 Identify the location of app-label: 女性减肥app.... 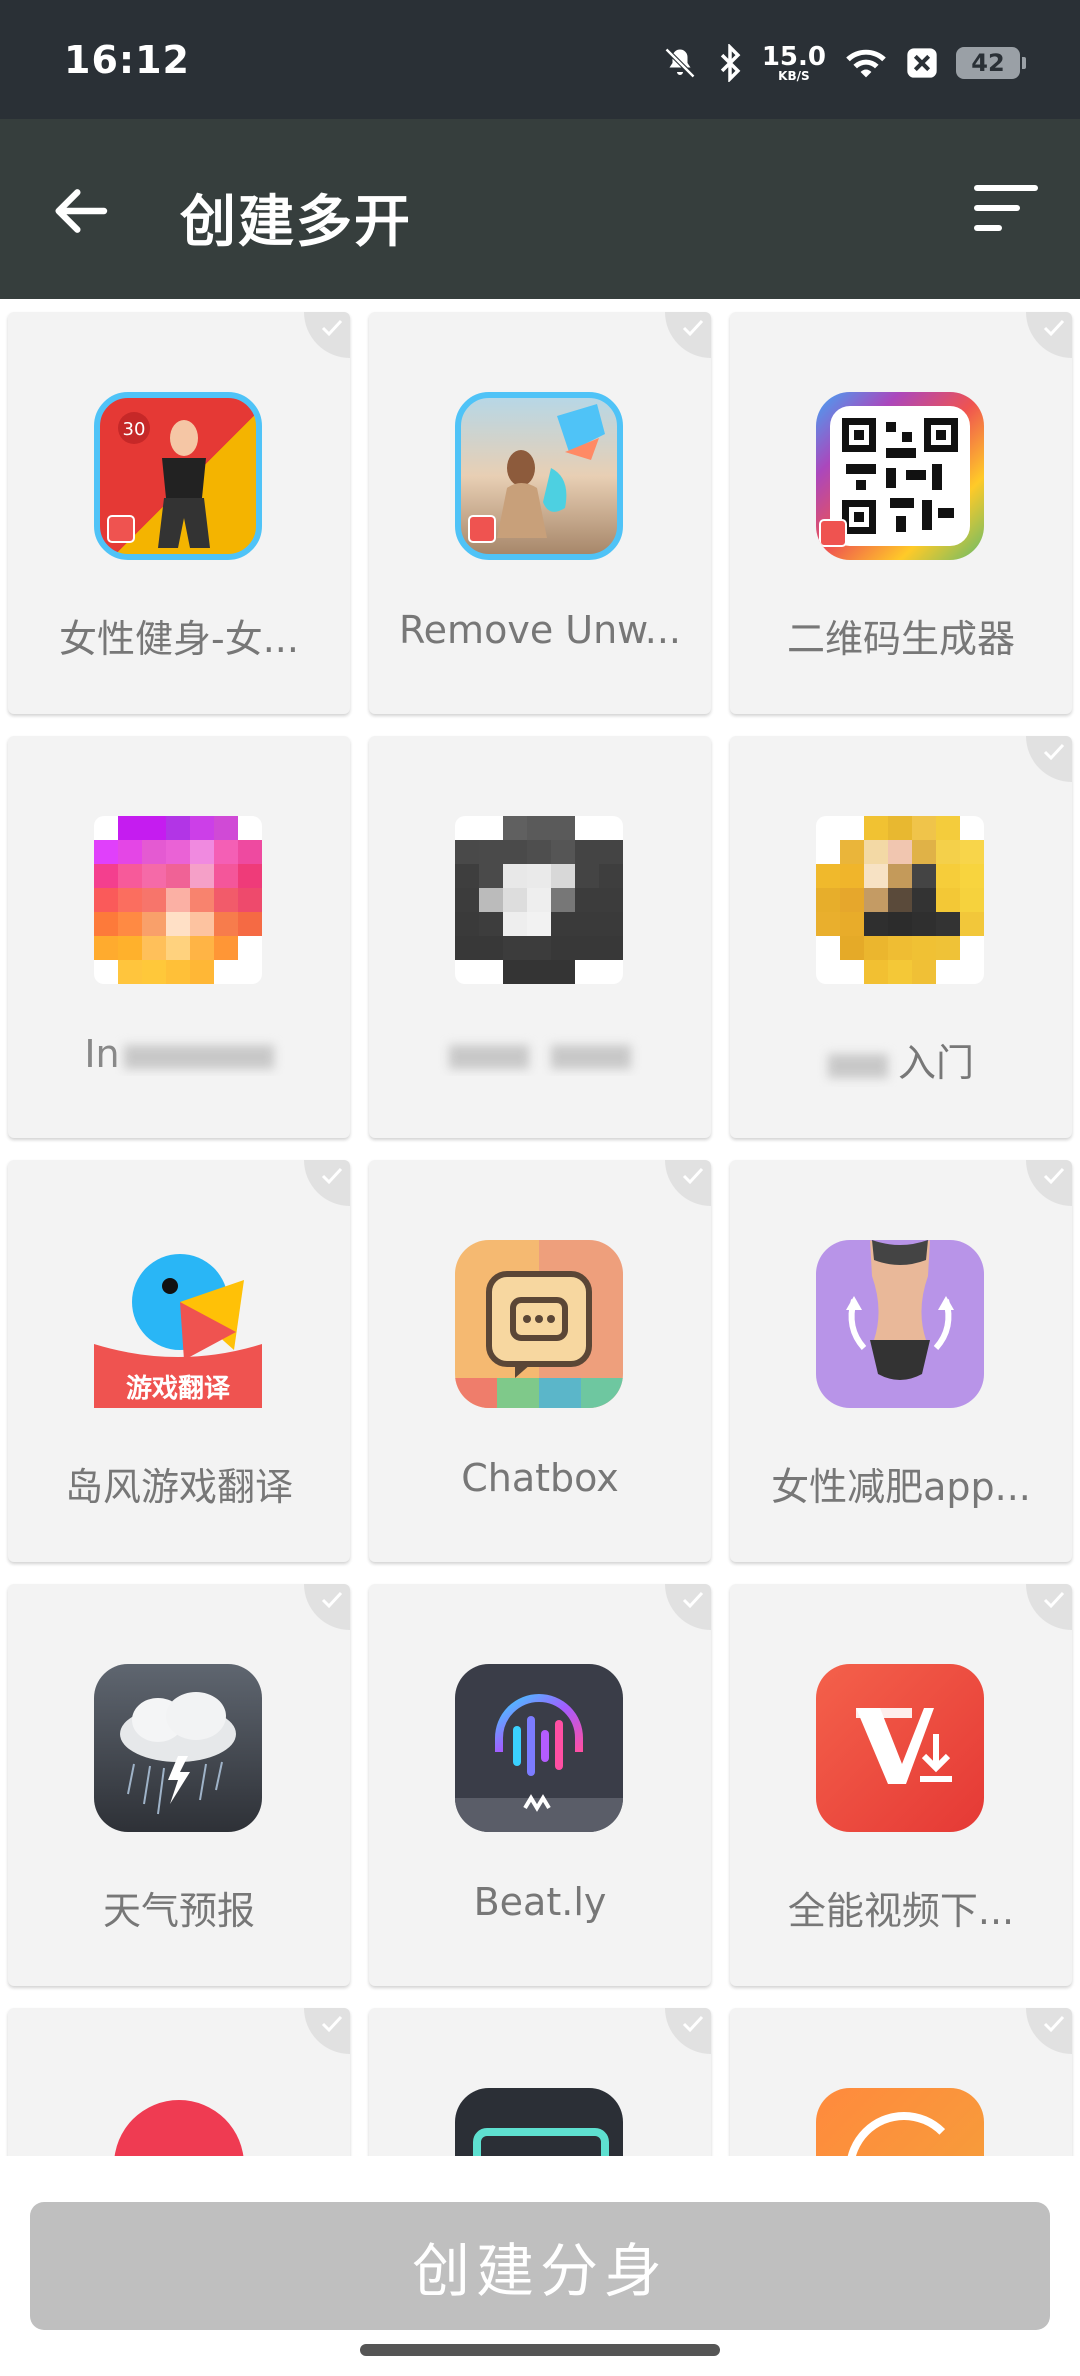
(901, 1487).